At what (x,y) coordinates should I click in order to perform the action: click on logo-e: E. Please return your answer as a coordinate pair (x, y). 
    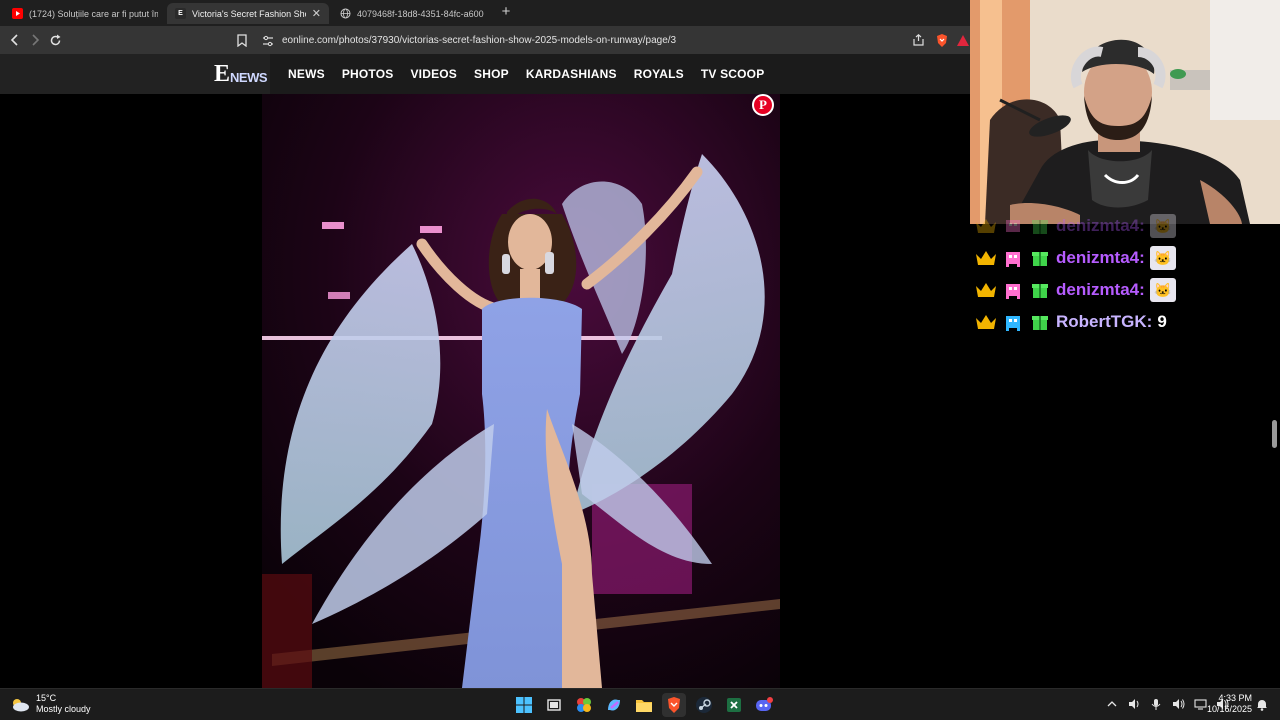
    Looking at the image, I should click on (222, 74).